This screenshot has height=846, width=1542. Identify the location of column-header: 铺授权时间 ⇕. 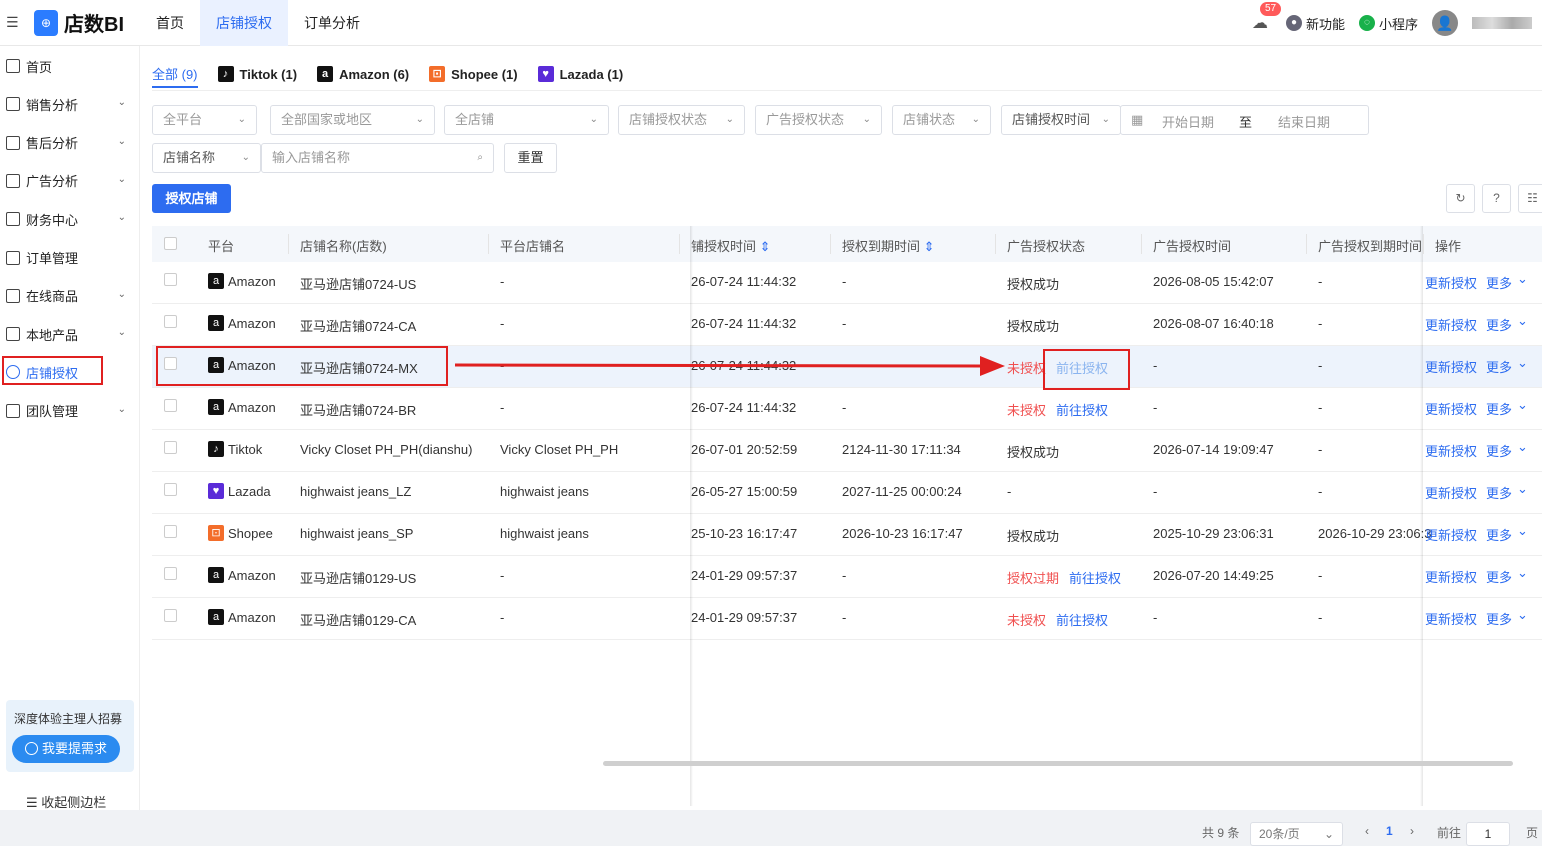
(731, 245).